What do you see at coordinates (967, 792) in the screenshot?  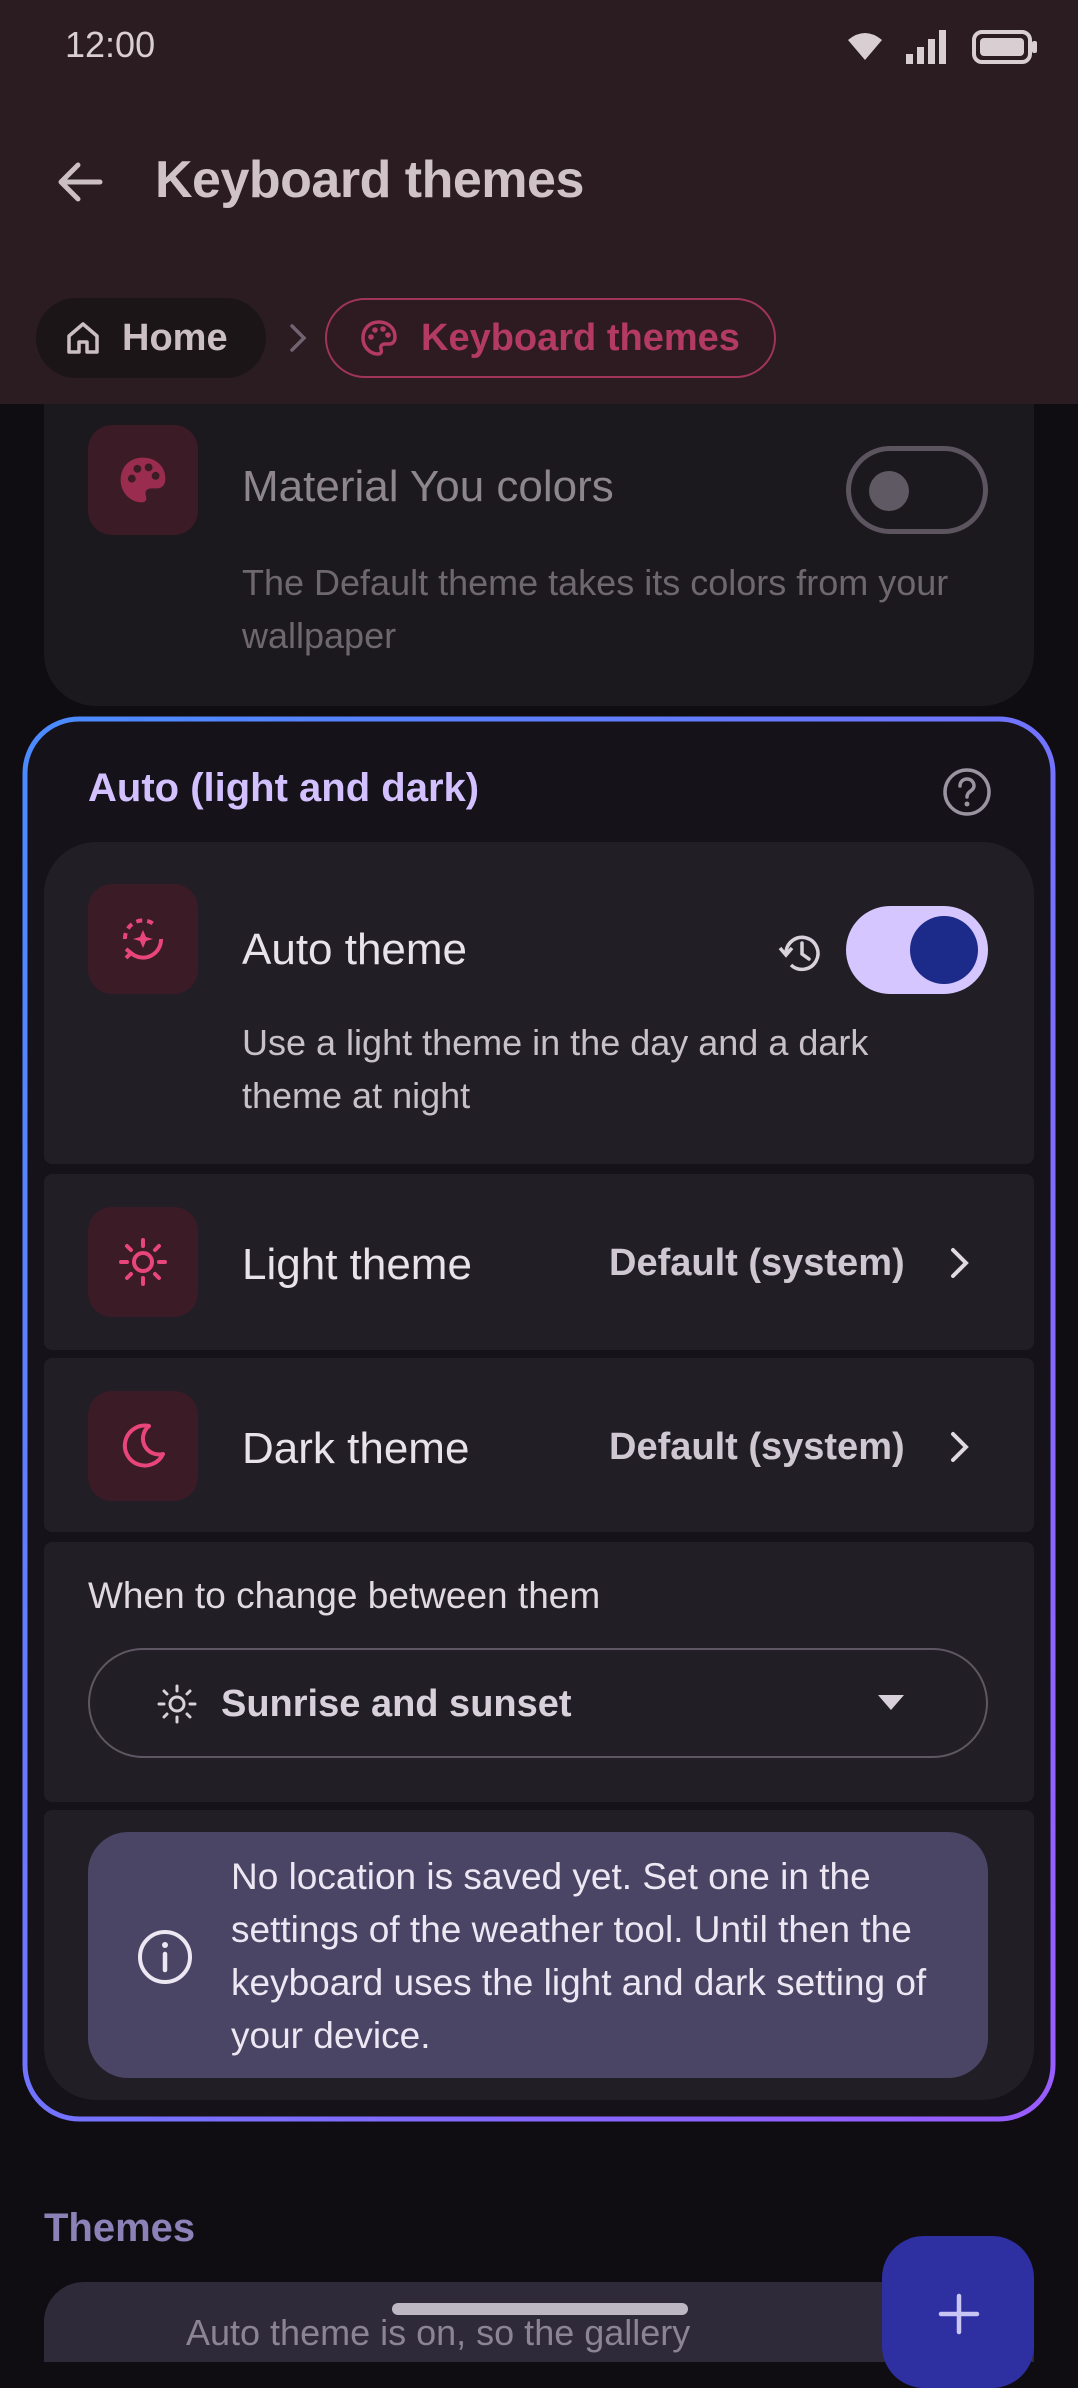 I see `help-icon` at bounding box center [967, 792].